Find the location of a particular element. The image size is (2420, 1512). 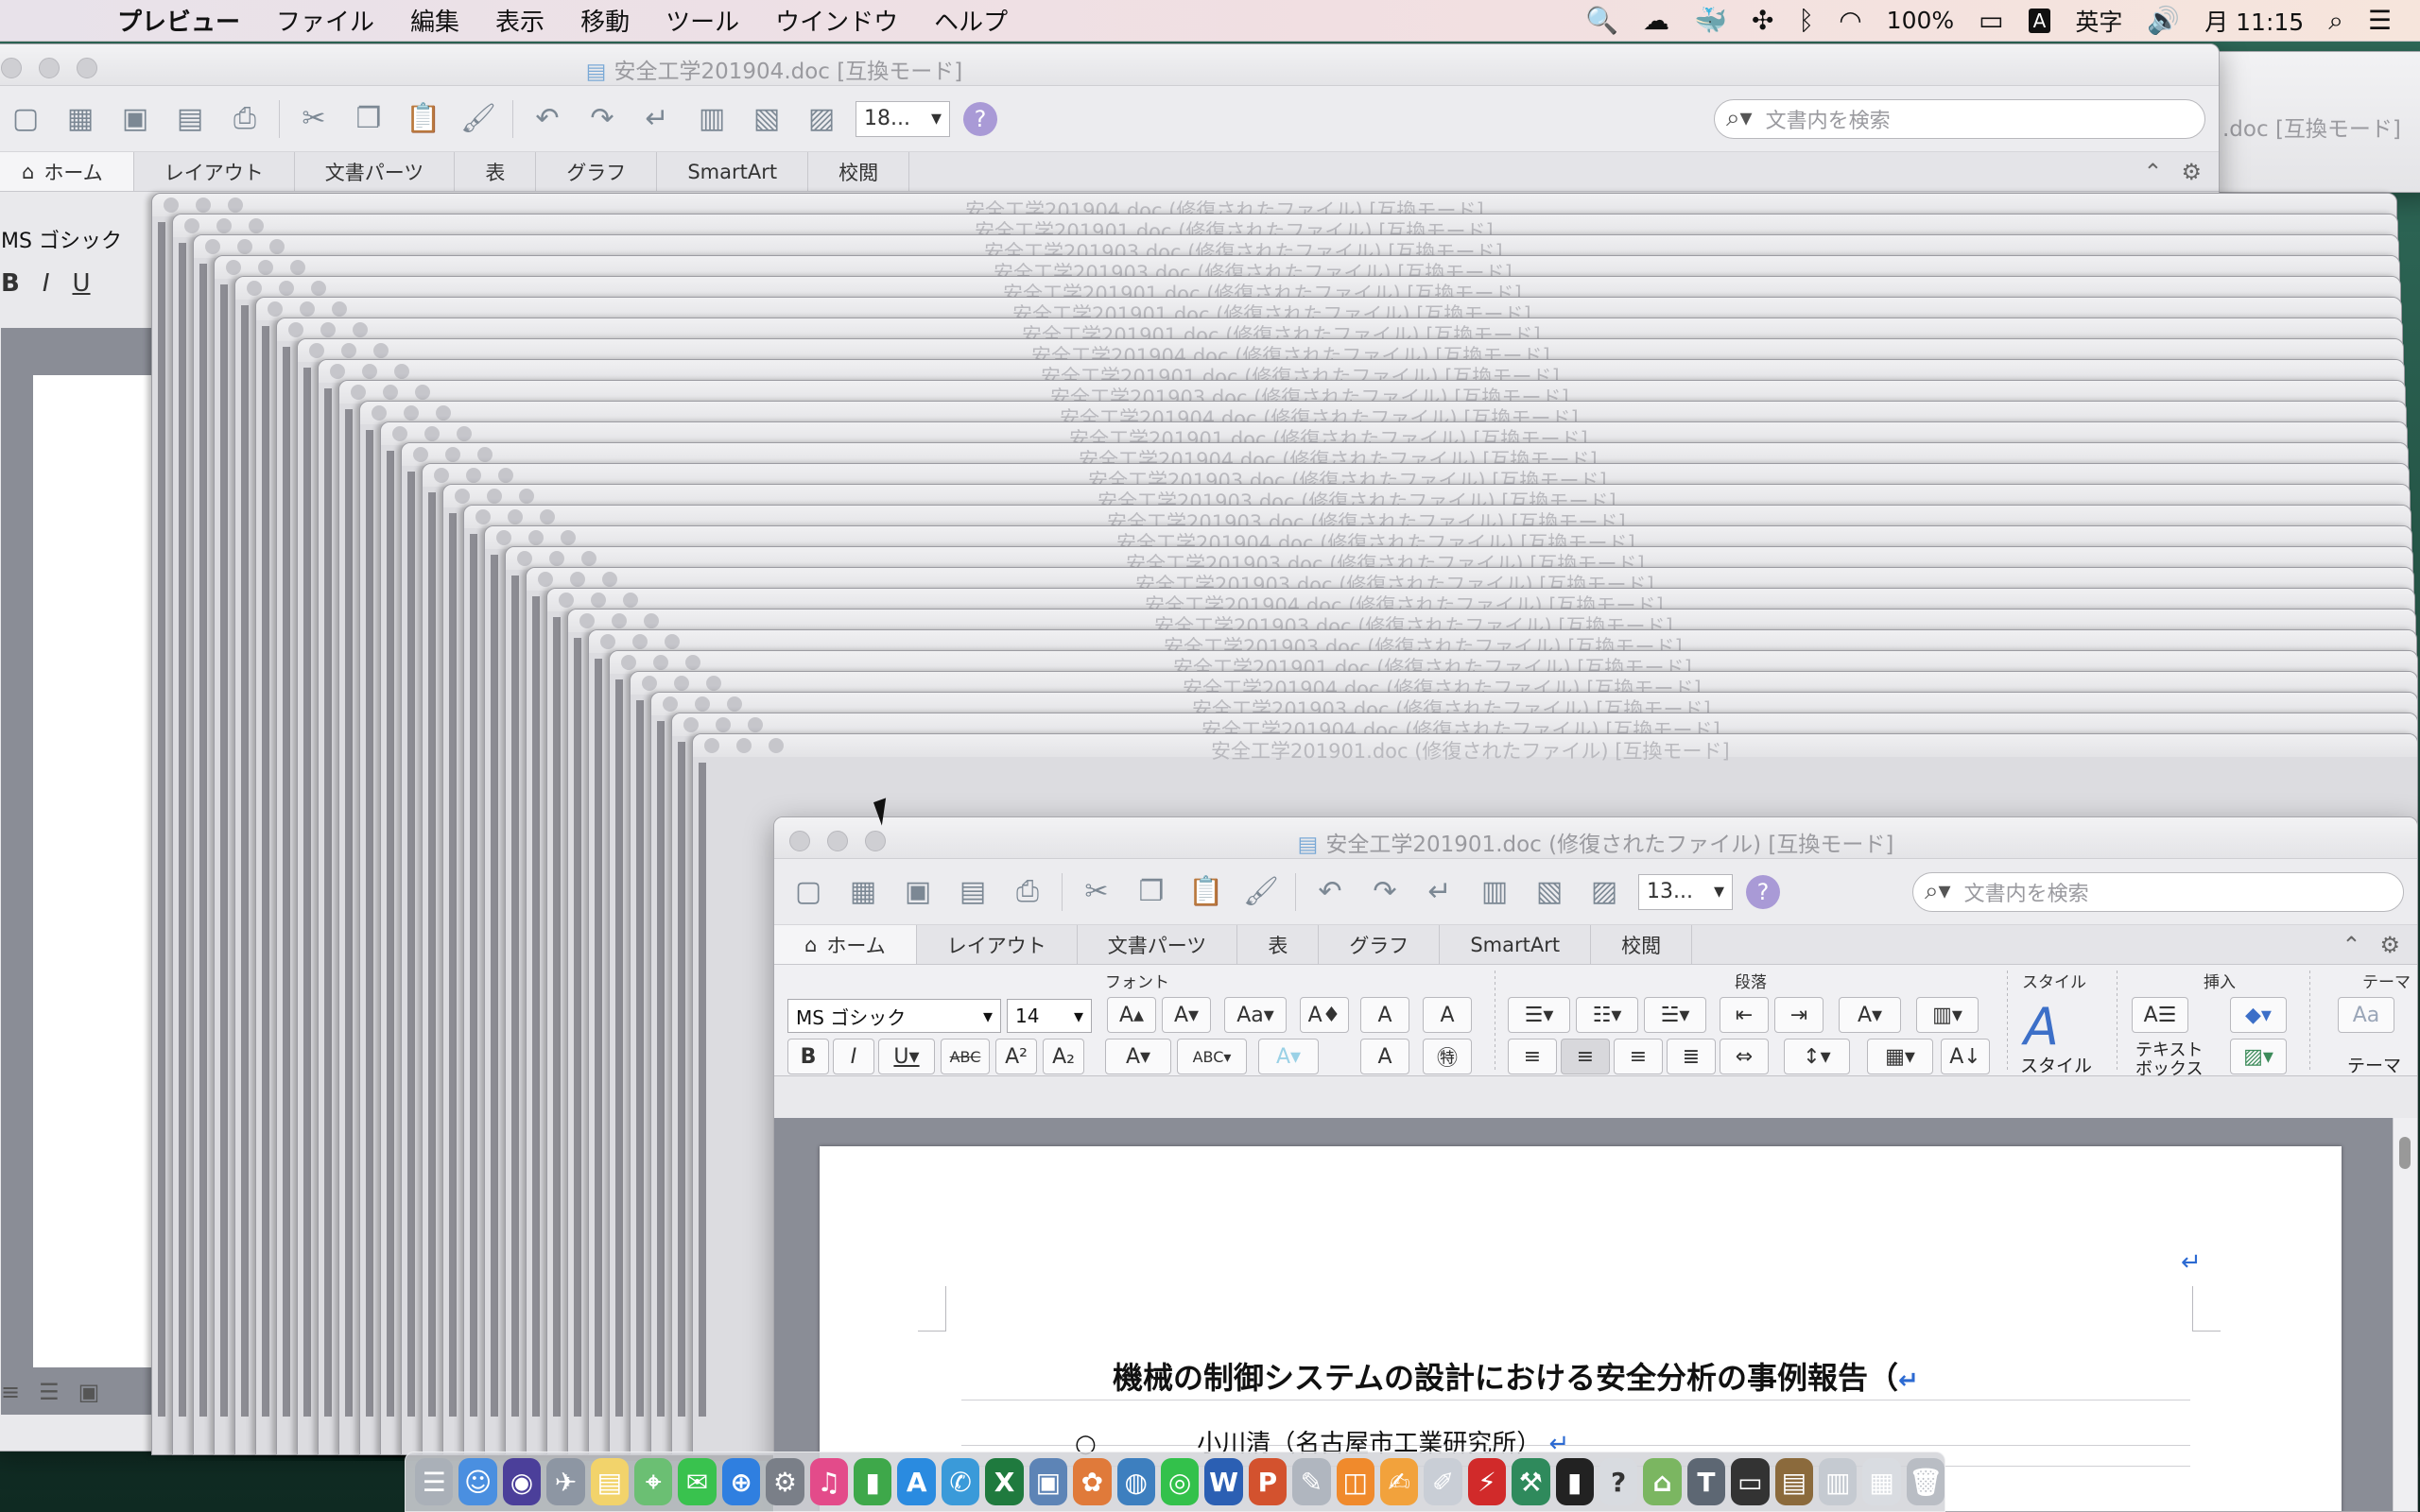

menu-view: 表示 is located at coordinates (519, 20).